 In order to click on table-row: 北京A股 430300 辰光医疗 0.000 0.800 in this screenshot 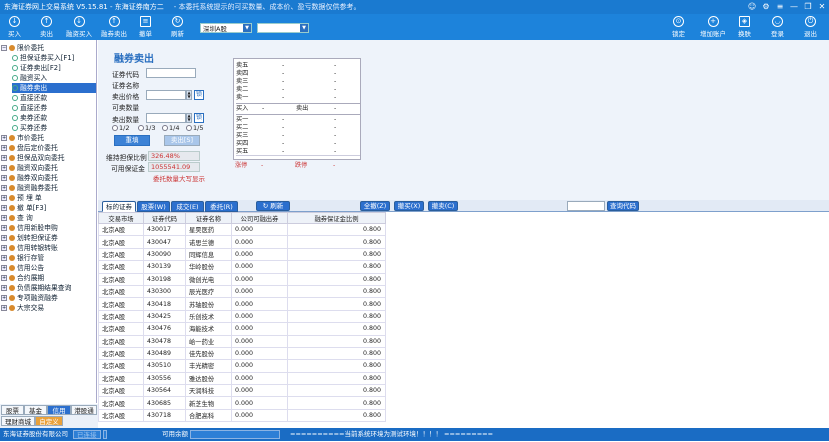, I will do `click(242, 291)`.